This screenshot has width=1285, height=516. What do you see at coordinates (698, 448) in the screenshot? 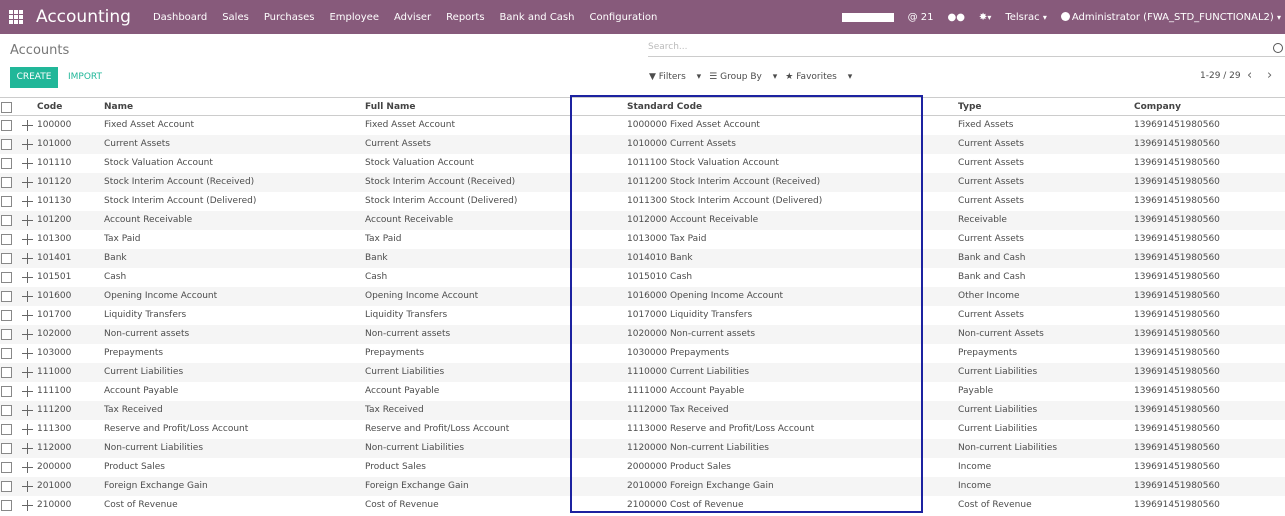
I see `cell-standard-code: 1120000 Non-current Liabilities` at bounding box center [698, 448].